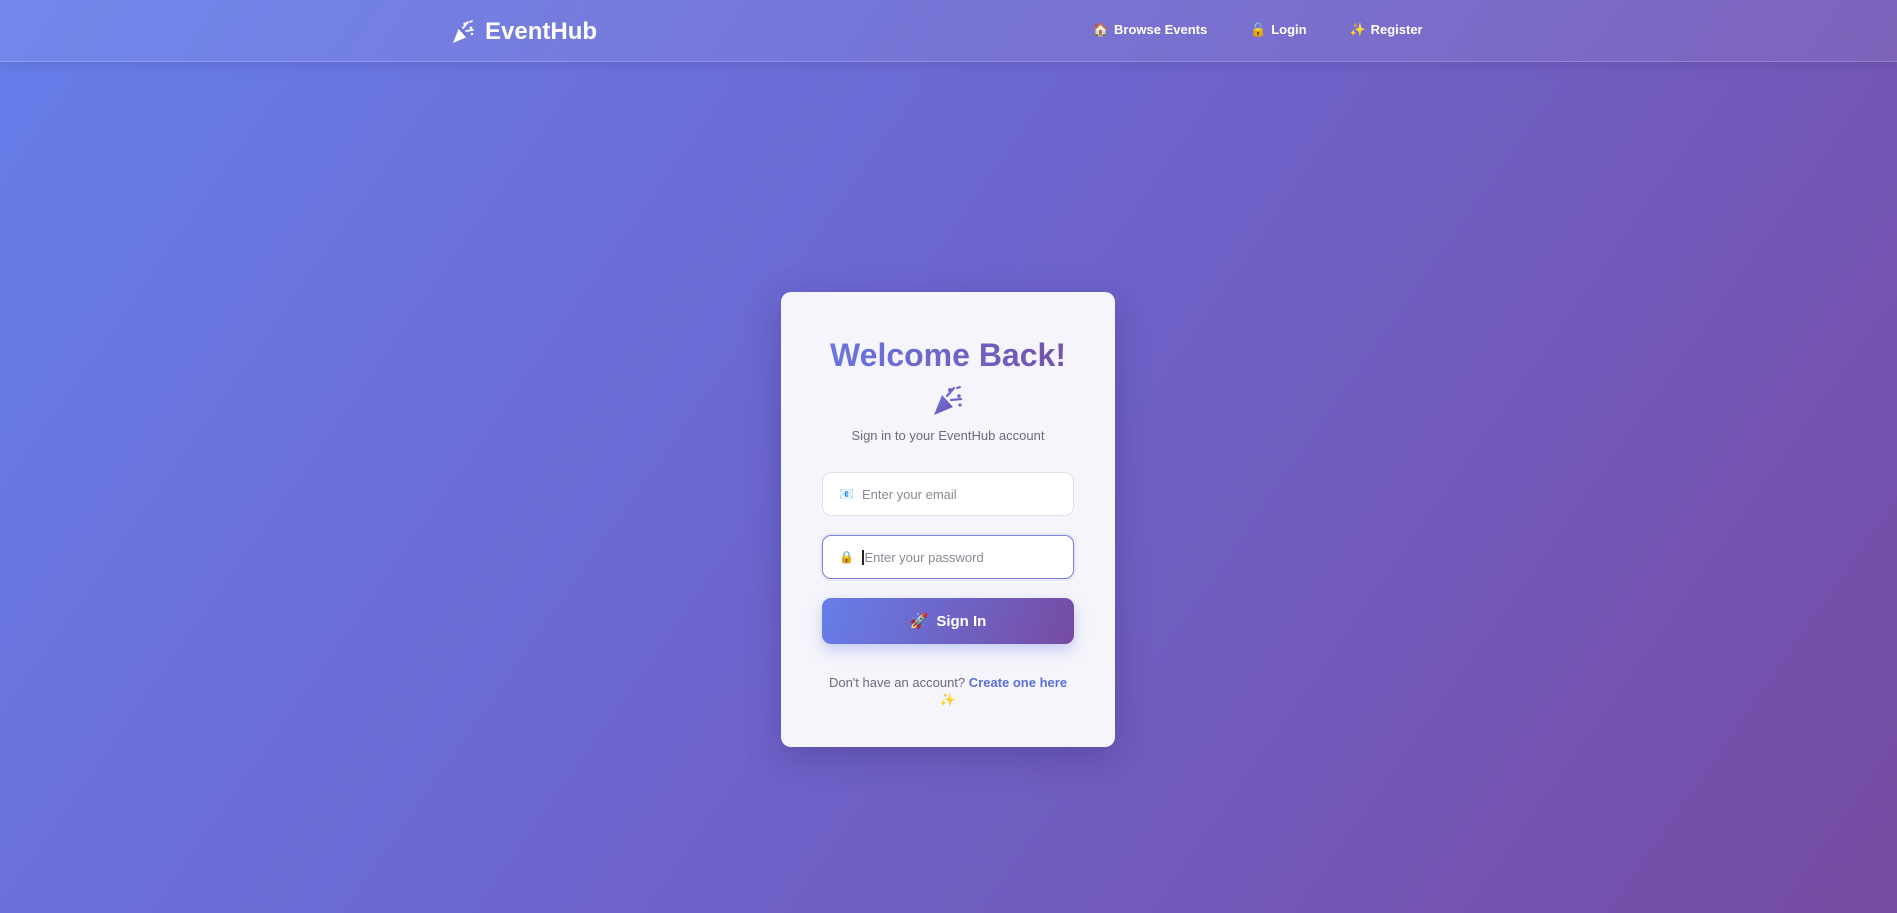  I want to click on page-title: Welcome Back!, so click(948, 355).